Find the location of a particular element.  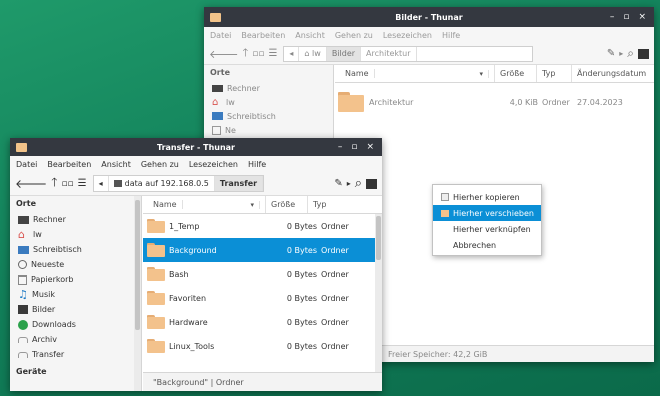

sidebar-scrollbar-thumb is located at coordinates (137, 265).